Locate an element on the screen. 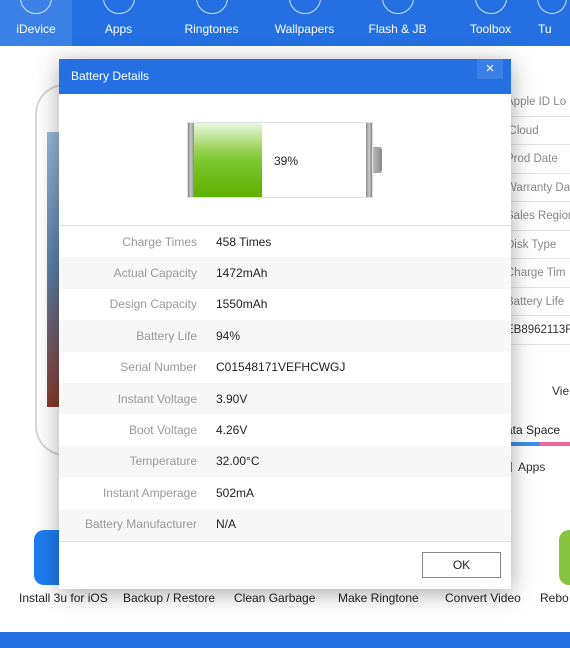 This screenshot has height=648, width=570. info-label: Battery Manufacturer is located at coordinates (140, 524).